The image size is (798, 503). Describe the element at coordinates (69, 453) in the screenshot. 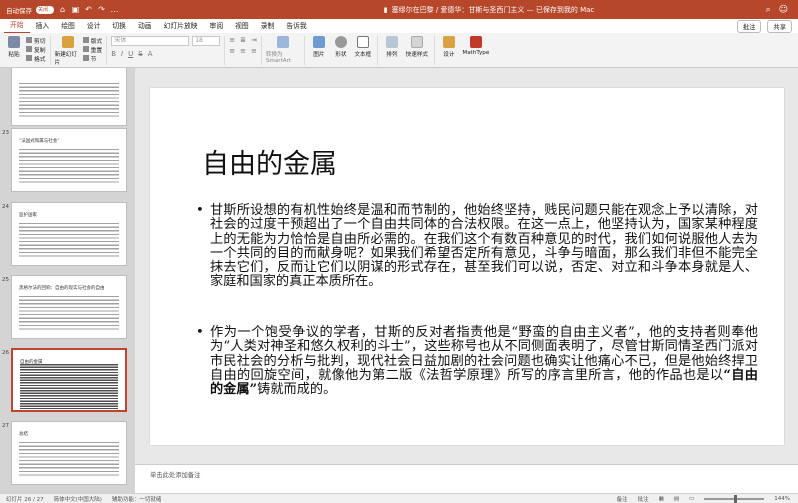

I see `slide-thumbnail: 总结` at that location.